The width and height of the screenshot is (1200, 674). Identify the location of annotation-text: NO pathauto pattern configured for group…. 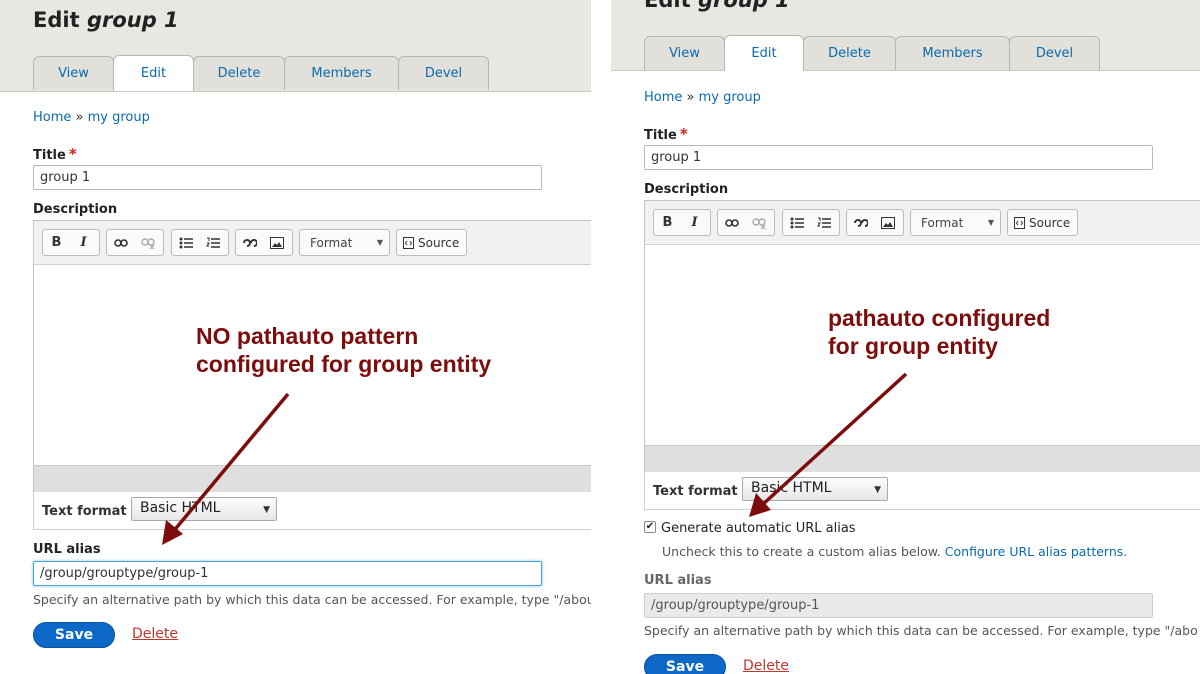
(343, 350).